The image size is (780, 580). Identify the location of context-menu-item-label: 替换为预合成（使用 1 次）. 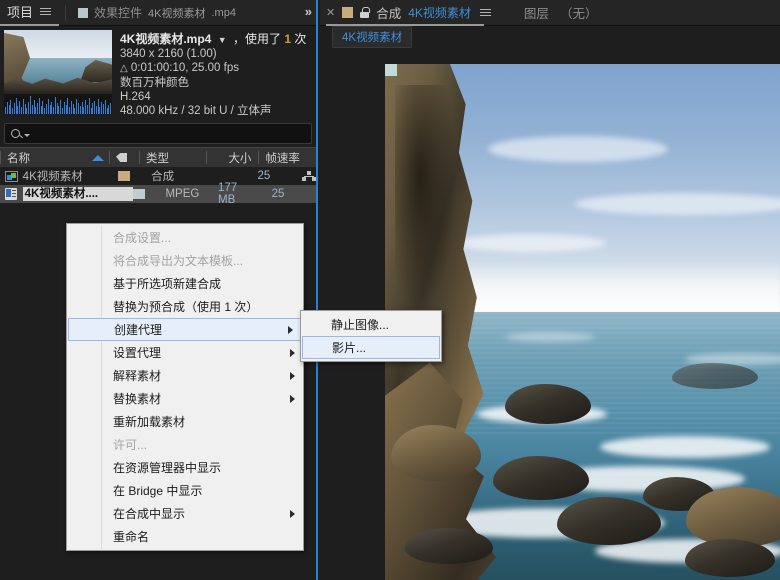
(186, 307).